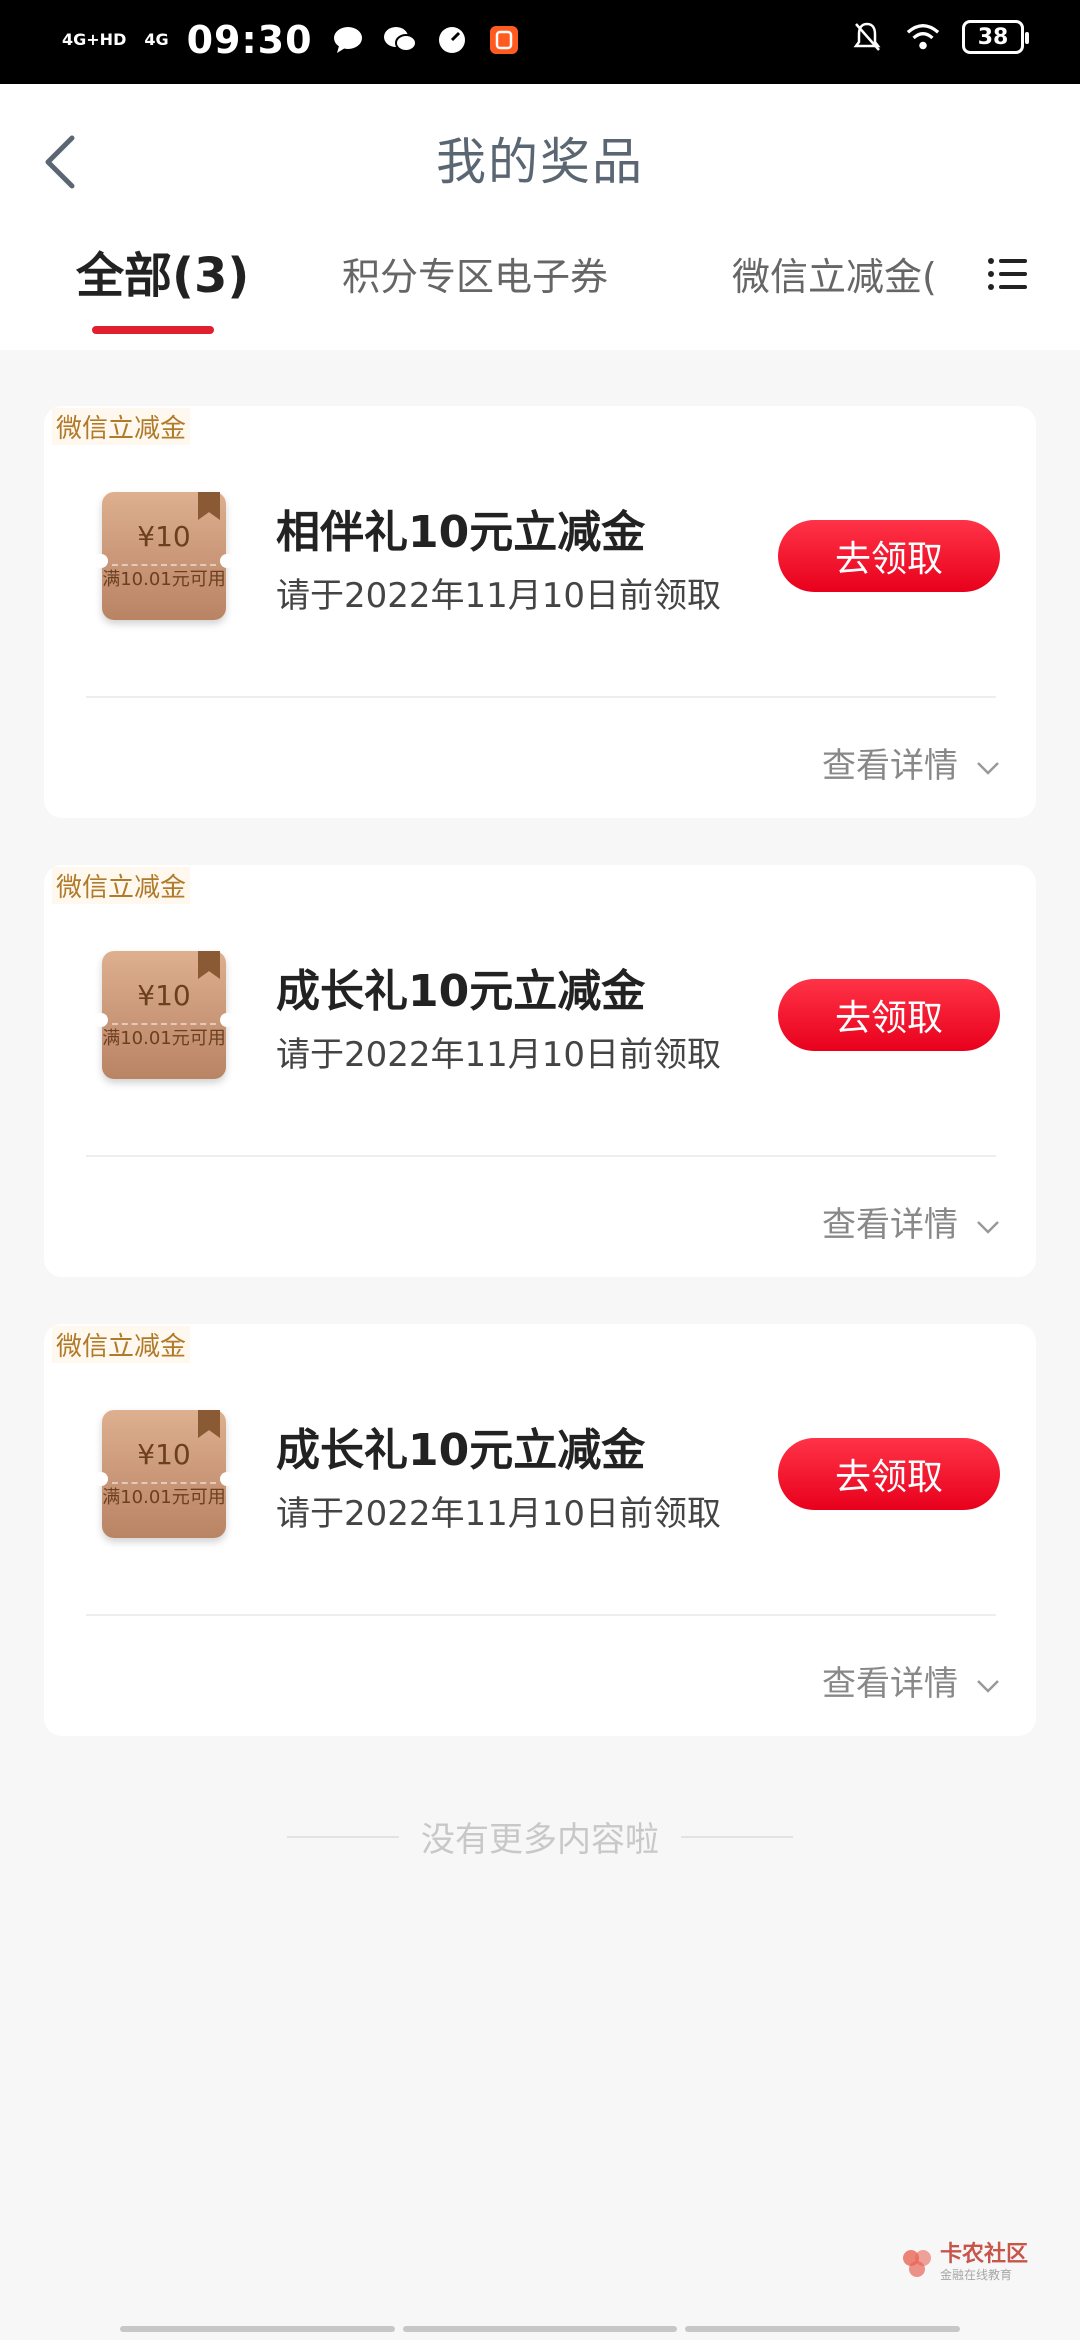 This screenshot has height=2340, width=1080. Describe the element at coordinates (867, 37) in the screenshot. I see `mute-bell-icon` at that location.